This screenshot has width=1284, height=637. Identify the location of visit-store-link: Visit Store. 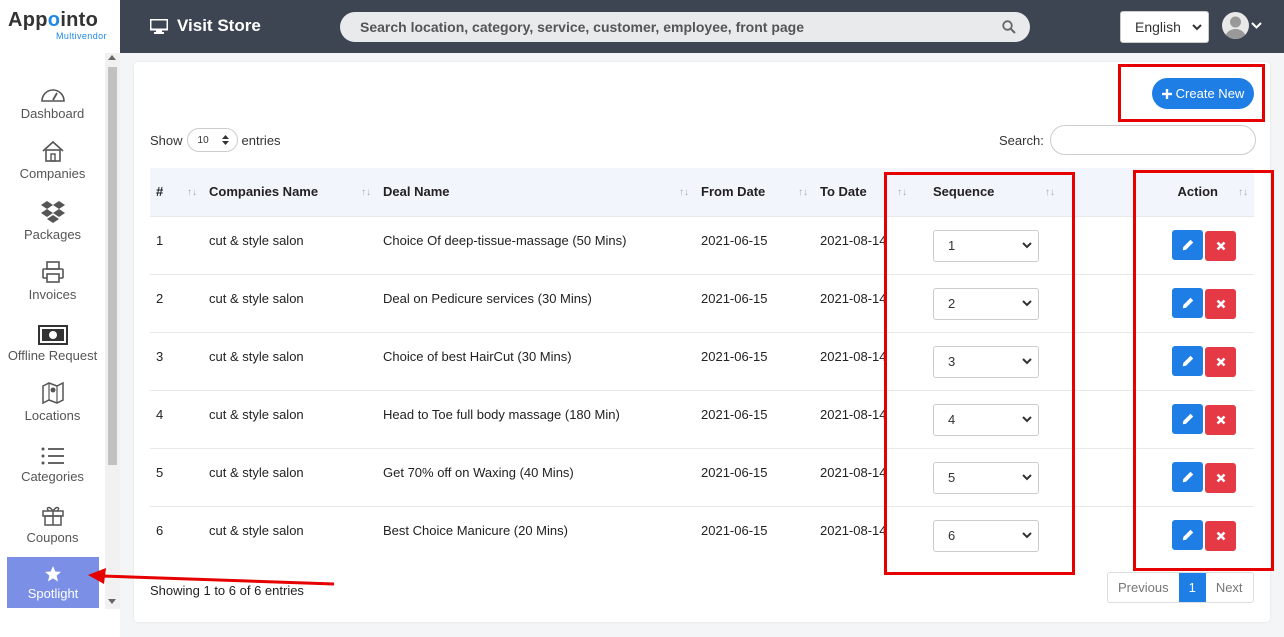
(205, 26).